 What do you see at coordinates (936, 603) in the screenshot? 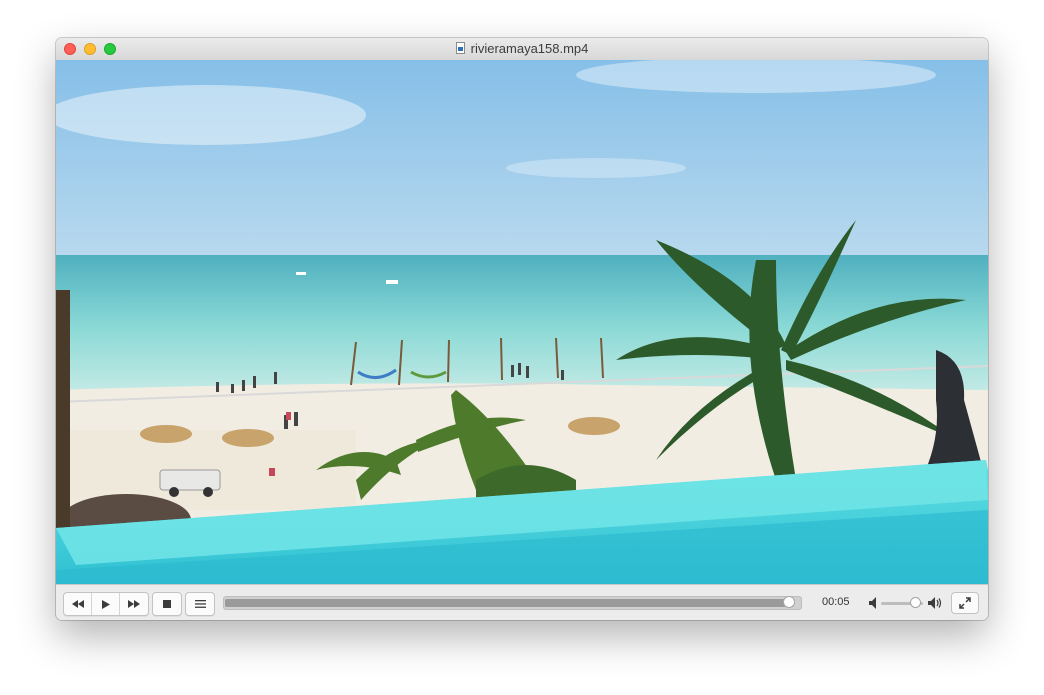
I see `speaker-high-icon` at bounding box center [936, 603].